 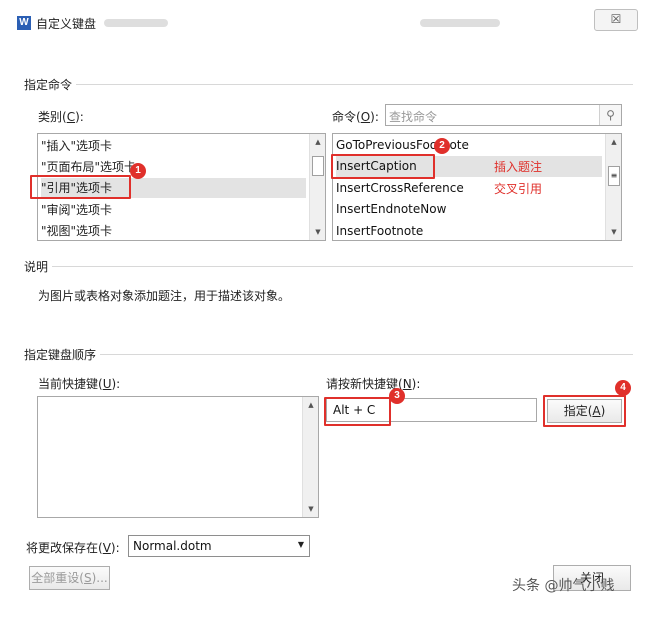 I want to click on step-badge-3: 3, so click(x=397, y=396).